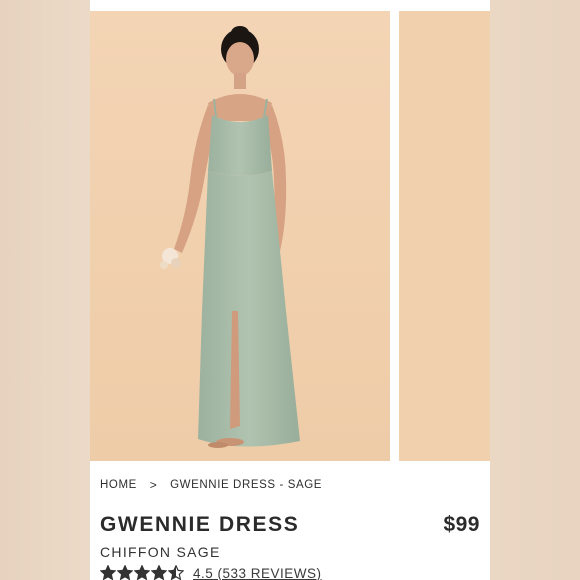  What do you see at coordinates (118, 485) in the screenshot?
I see `breadcrumb-home-link: HOME` at bounding box center [118, 485].